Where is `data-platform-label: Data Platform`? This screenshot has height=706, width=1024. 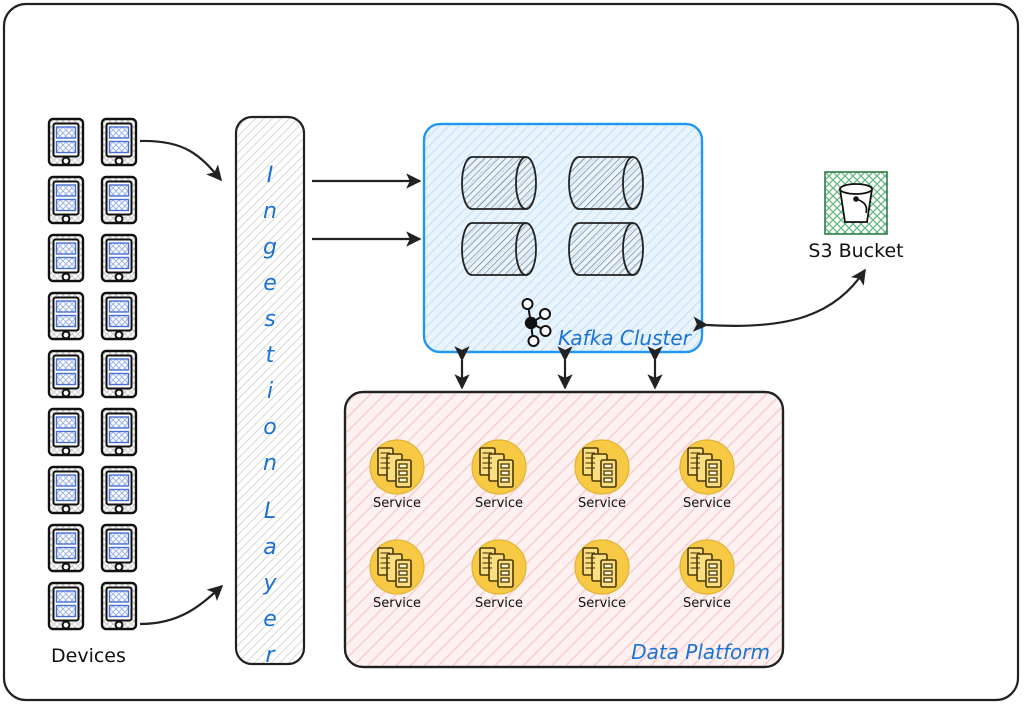
data-platform-label: Data Platform is located at coordinates (700, 652).